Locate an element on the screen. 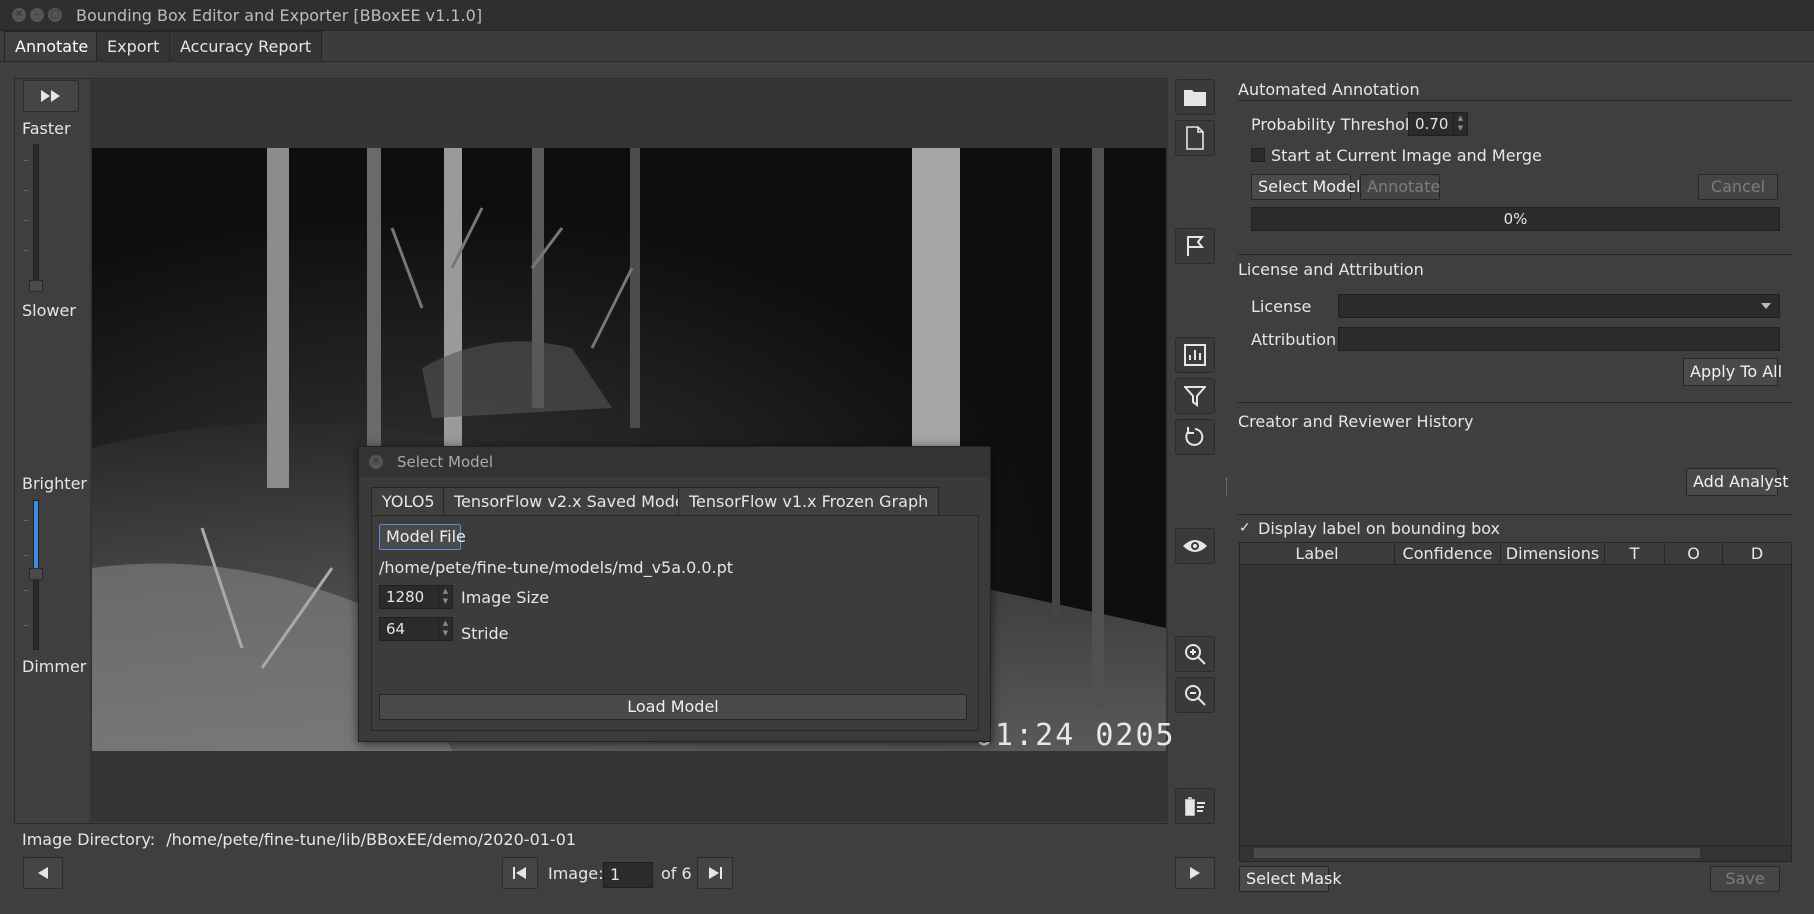  flag-button is located at coordinates (1195, 246).